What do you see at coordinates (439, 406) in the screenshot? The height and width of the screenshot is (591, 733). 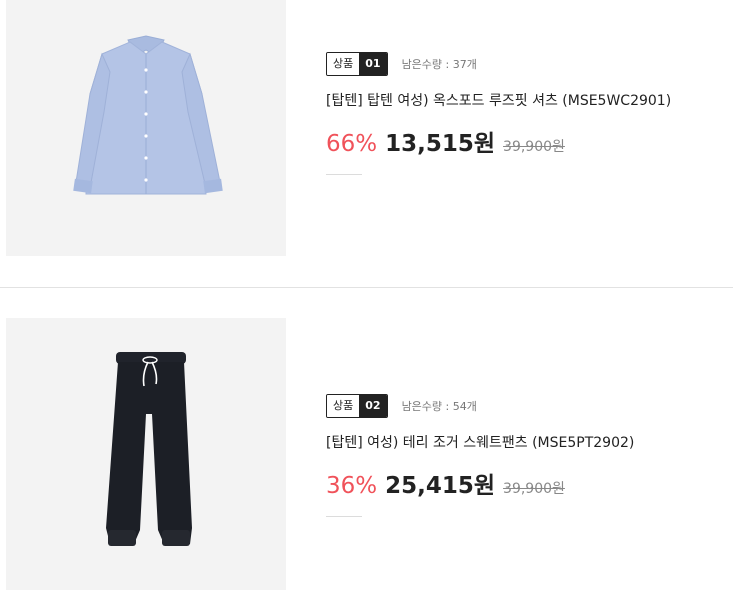 I see `stock-count: 남은수량 : 54개` at bounding box center [439, 406].